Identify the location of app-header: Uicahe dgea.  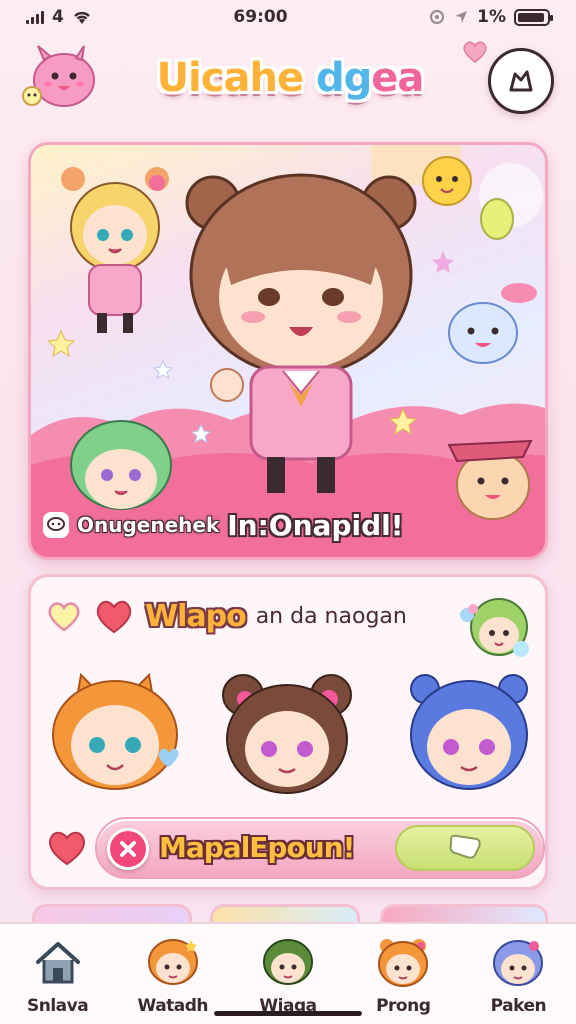
(288, 82).